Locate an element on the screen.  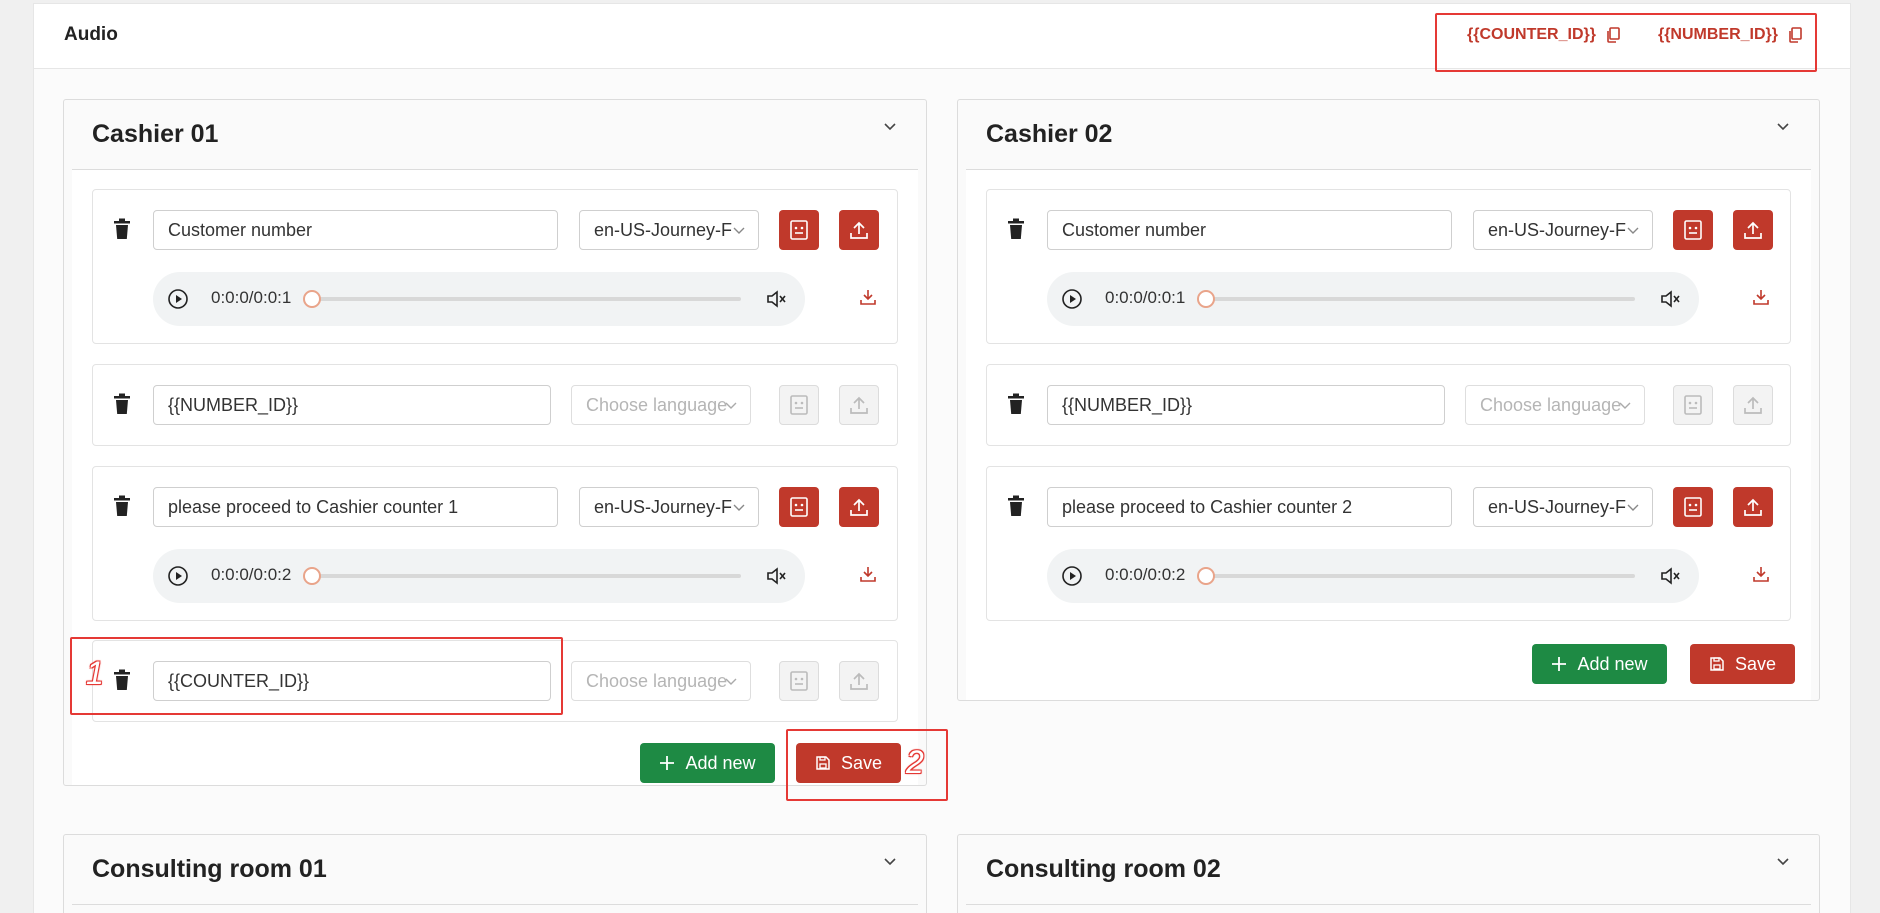
audio-time: 0:0:0/0:0:1 is located at coordinates (1145, 297).